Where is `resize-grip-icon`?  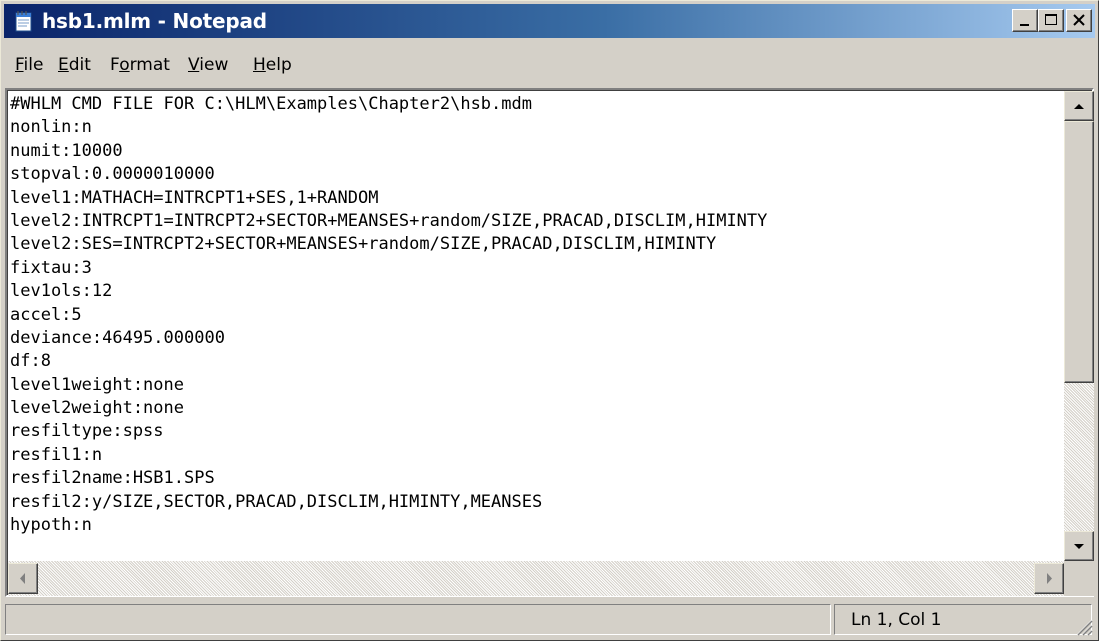 resize-grip-icon is located at coordinates (1082, 625).